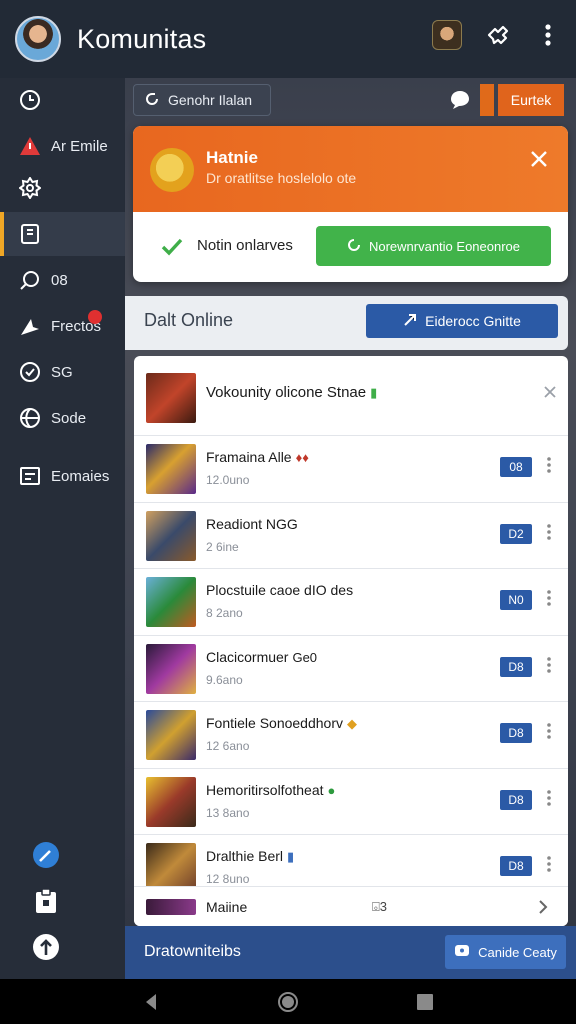  What do you see at coordinates (543, 907) in the screenshot?
I see `chevron-right-icon` at bounding box center [543, 907].